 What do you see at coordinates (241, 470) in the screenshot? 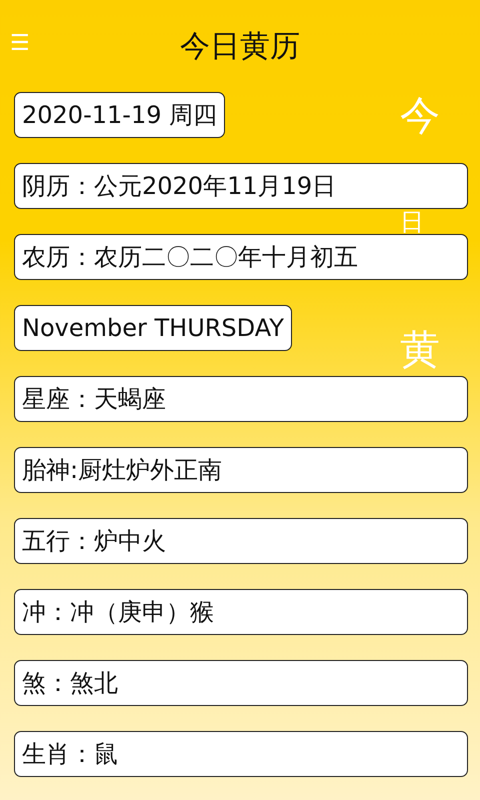
I see `info-card: 胎神:厨灶炉外正南` at bounding box center [241, 470].